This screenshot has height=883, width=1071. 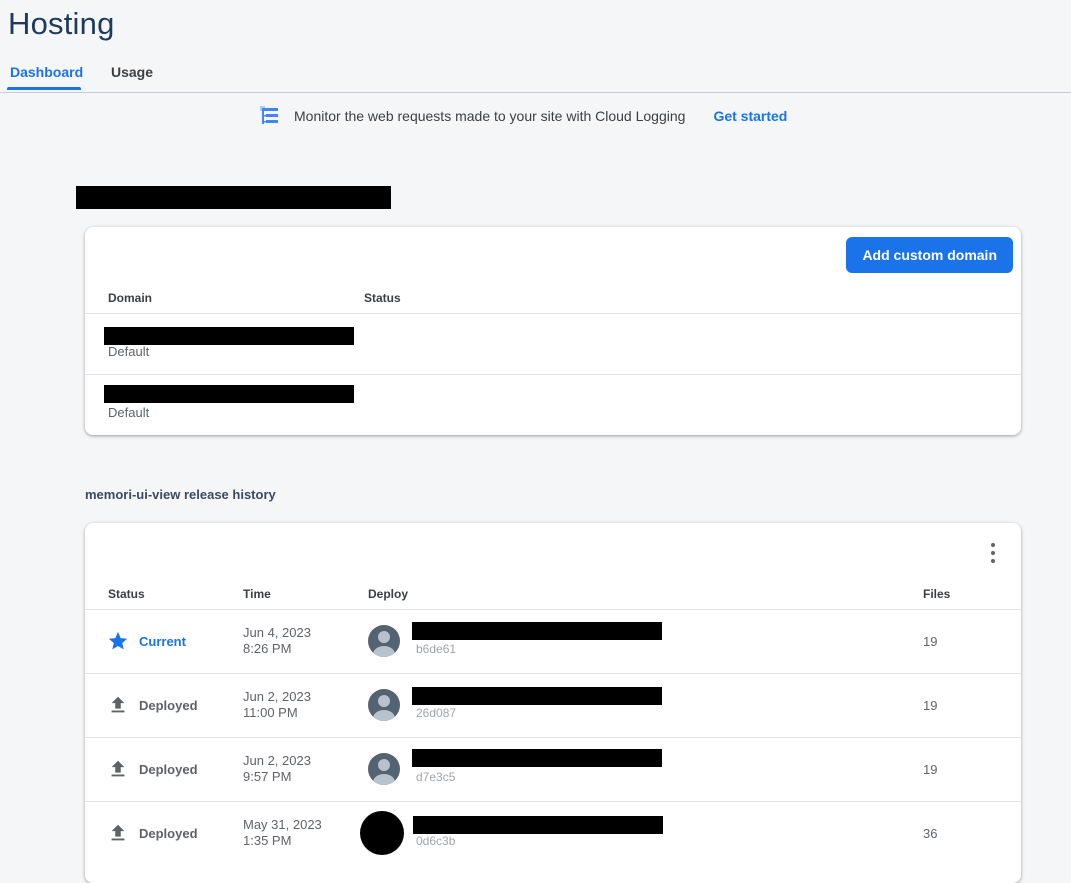 What do you see at coordinates (270, 712) in the screenshot?
I see `release-time: 11:00 PM` at bounding box center [270, 712].